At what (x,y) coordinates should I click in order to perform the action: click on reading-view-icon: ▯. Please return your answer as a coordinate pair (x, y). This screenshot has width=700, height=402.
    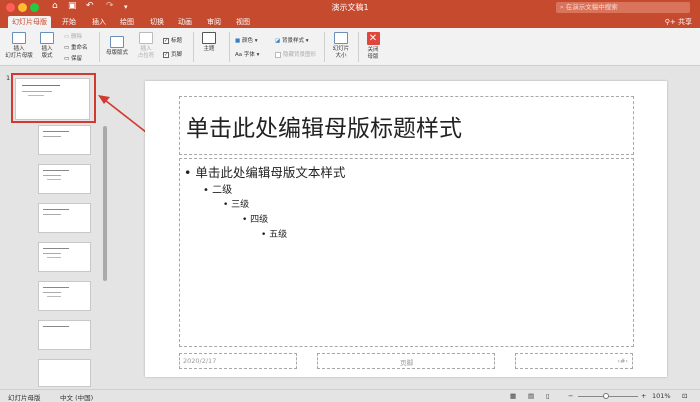
    Looking at the image, I should click on (548, 396).